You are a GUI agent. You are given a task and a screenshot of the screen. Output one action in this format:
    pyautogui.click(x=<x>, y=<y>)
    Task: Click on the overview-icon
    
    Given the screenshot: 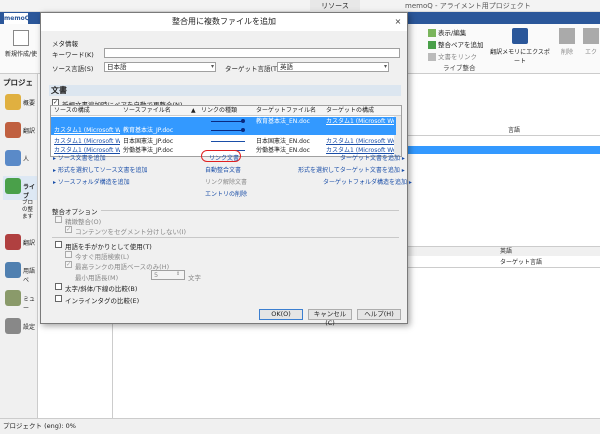 What is the action you would take?
    pyautogui.click(x=13, y=102)
    